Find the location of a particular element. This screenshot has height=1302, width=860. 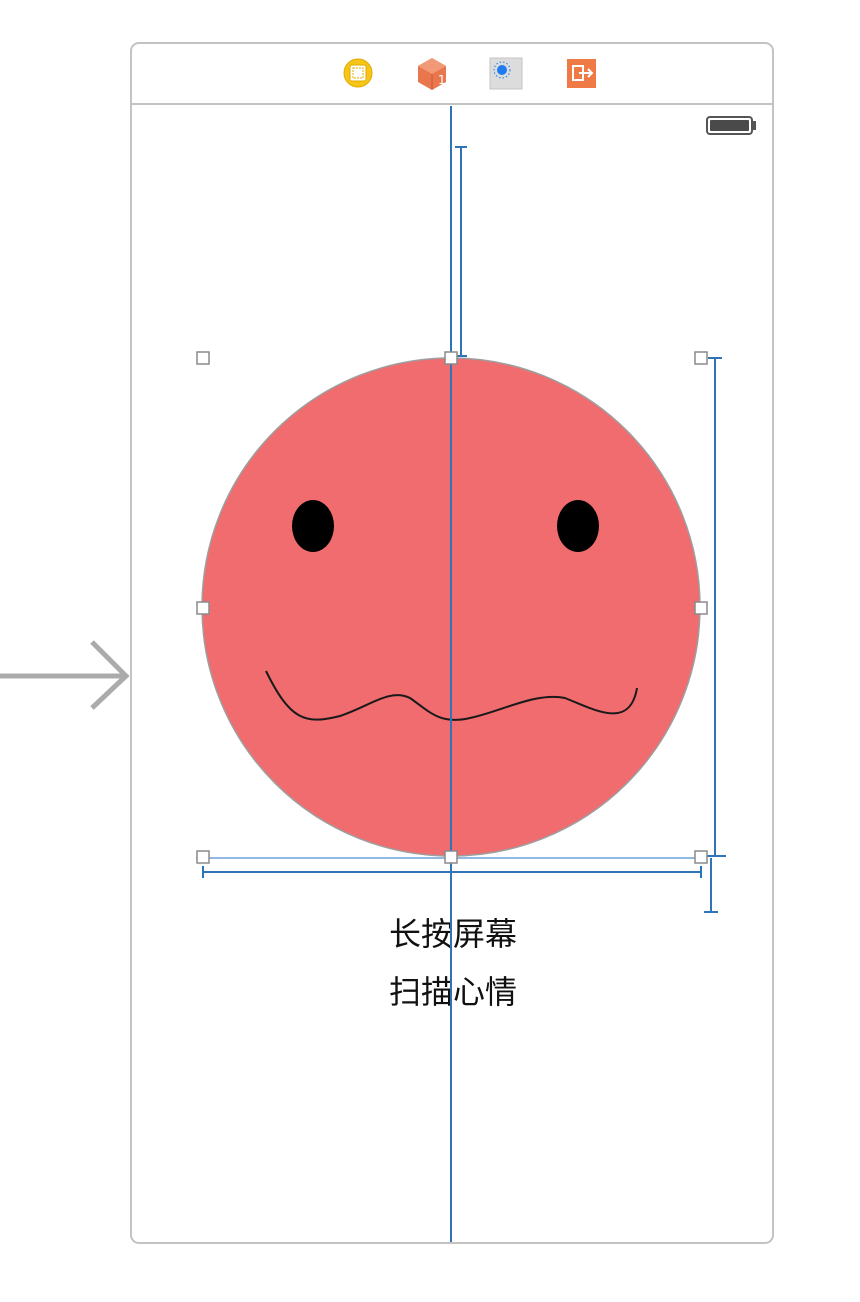

resize-handle-left is located at coordinates (203, 608).